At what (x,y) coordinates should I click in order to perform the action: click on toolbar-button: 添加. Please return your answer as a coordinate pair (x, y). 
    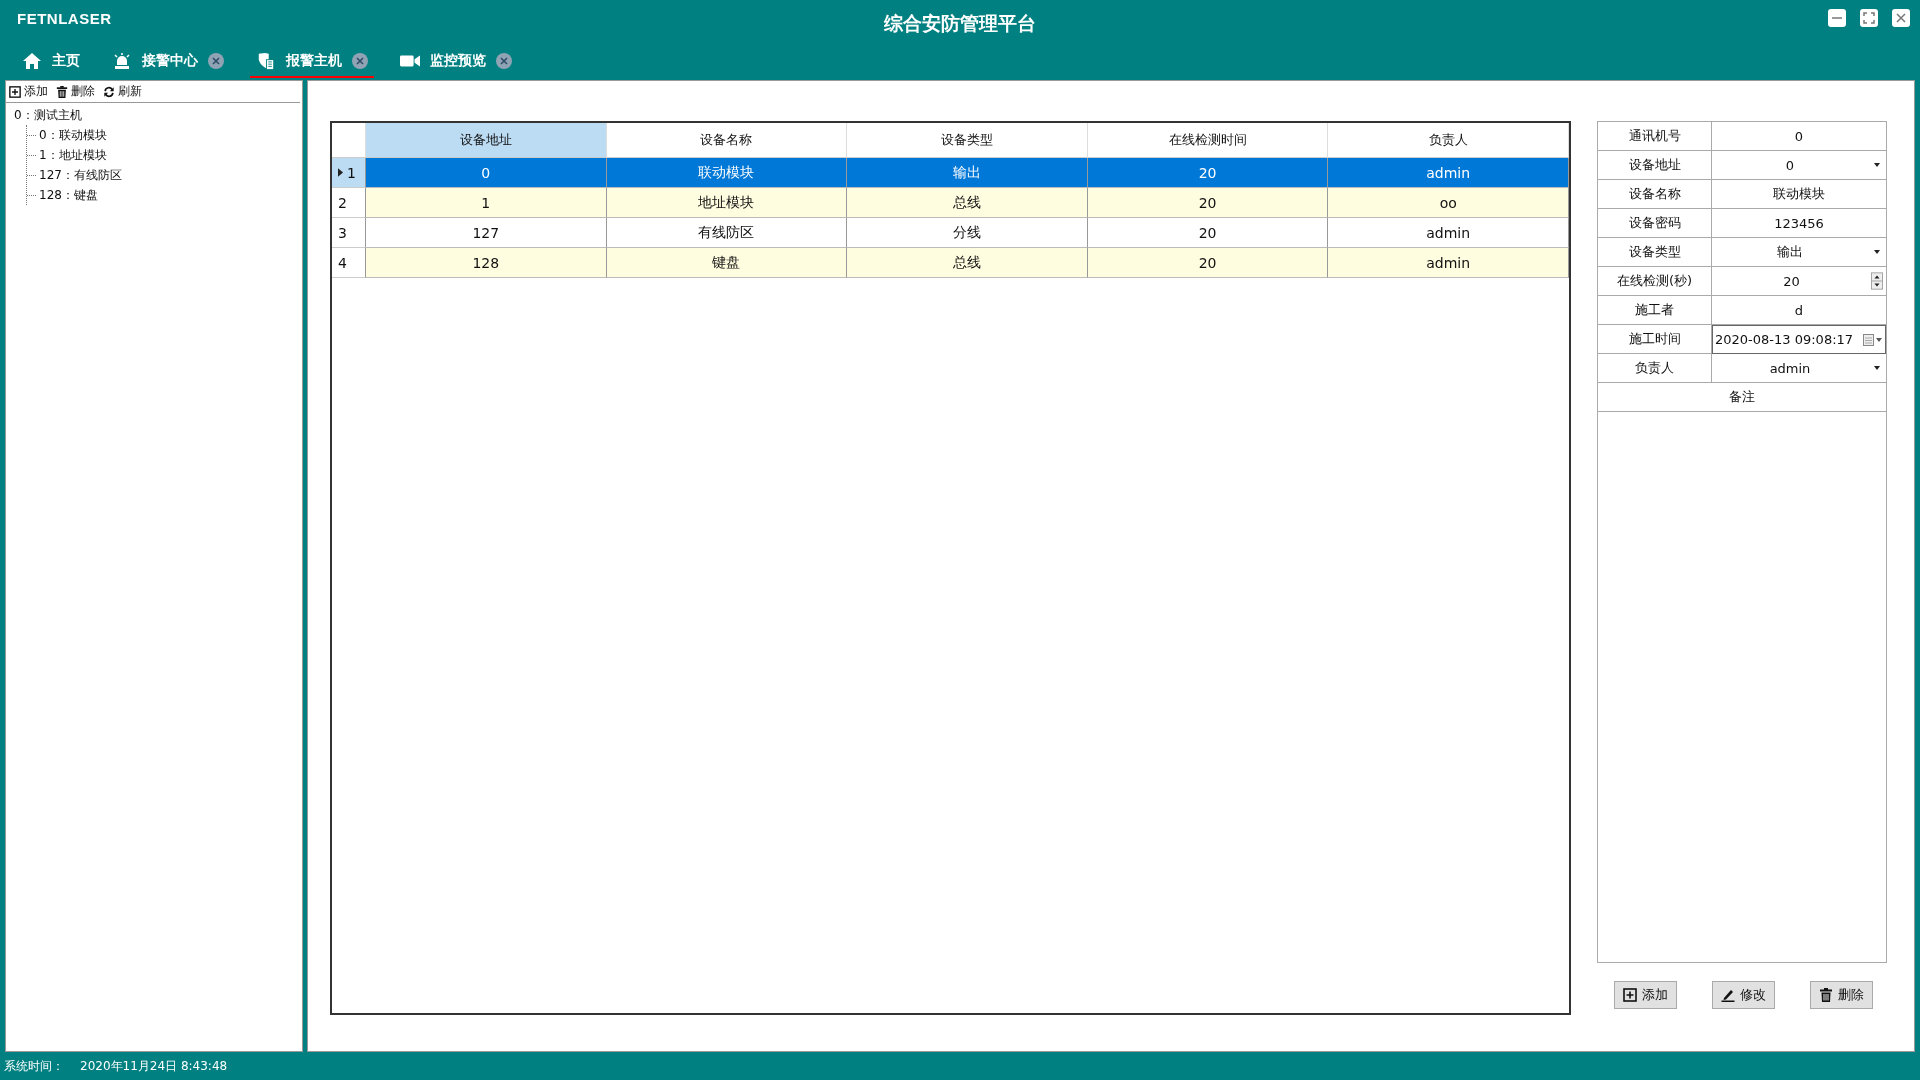
    Looking at the image, I should click on (28, 91).